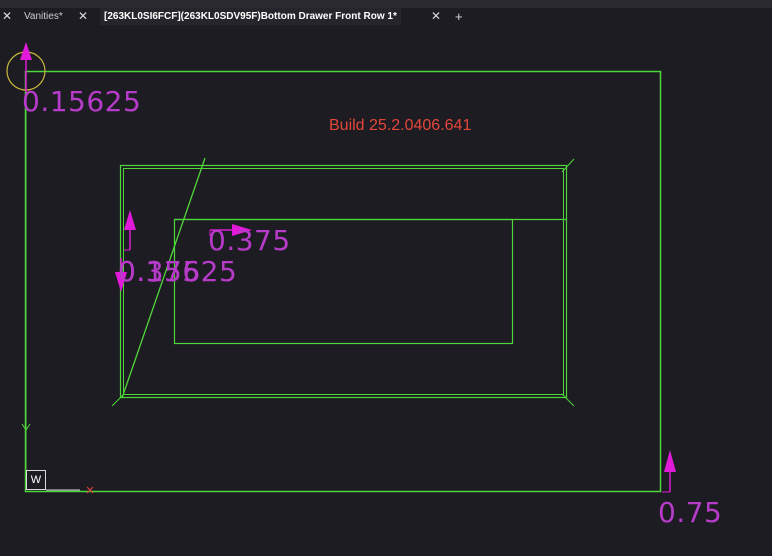 This screenshot has width=772, height=556. What do you see at coordinates (81, 102) in the screenshot?
I see `dimension-top-left: 0.15625` at bounding box center [81, 102].